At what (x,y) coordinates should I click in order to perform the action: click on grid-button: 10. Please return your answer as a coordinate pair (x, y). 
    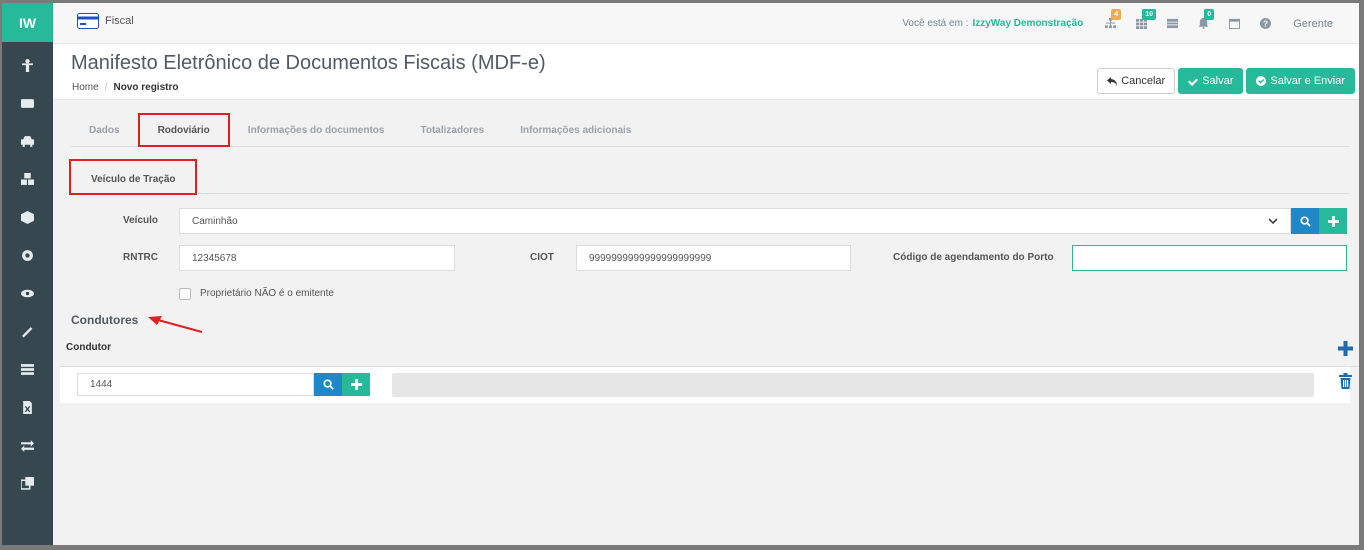
    Looking at the image, I should click on (1141, 19).